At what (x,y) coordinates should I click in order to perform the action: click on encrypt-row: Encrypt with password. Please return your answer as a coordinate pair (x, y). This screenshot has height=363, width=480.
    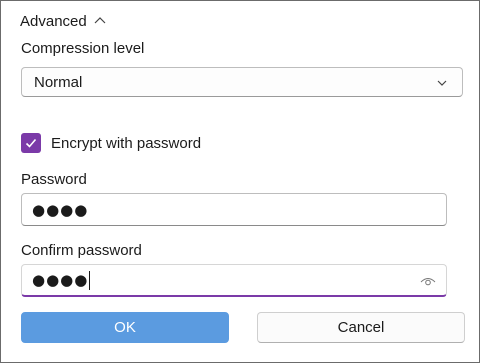
    Looking at the image, I should click on (111, 143).